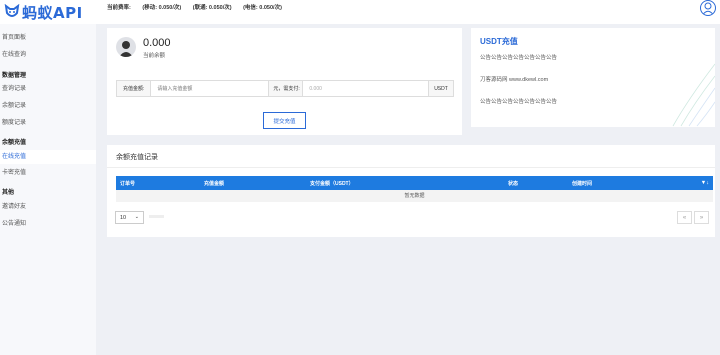 Image resolution: width=720 pixels, height=355 pixels. What do you see at coordinates (48, 157) in the screenshot?
I see `sidebar-item-online-recharge: 在线充值` at bounding box center [48, 157].